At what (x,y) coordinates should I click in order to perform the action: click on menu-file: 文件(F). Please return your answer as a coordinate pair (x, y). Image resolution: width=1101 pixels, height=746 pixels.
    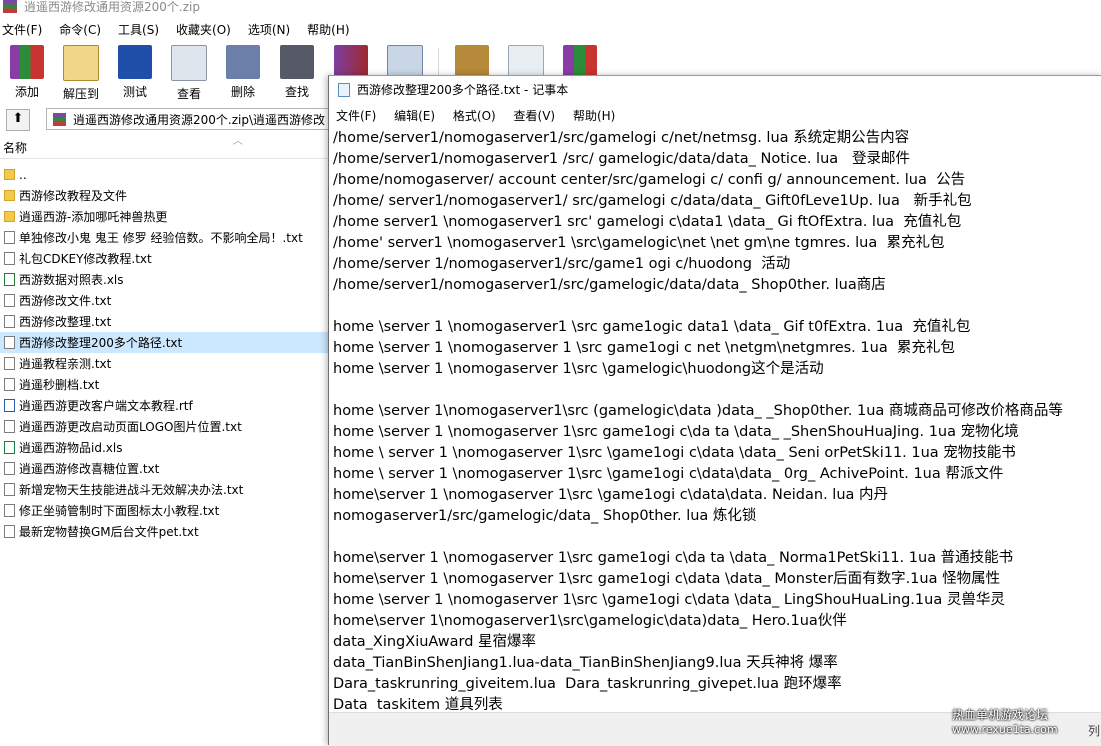
    Looking at the image, I should click on (22, 29).